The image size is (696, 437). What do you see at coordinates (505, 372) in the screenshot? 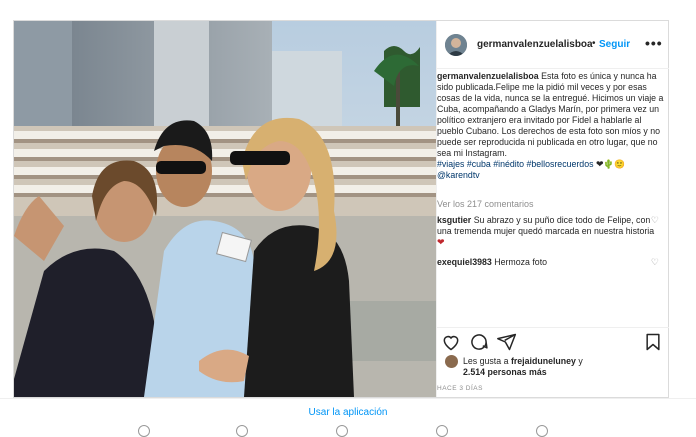
I see `likes-count: 2.514 personas más` at bounding box center [505, 372].